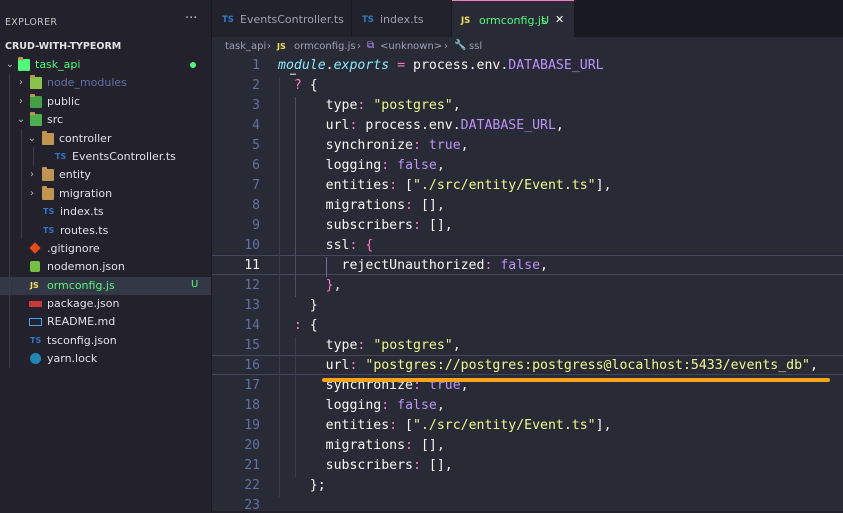  What do you see at coordinates (475, 46) in the screenshot?
I see `breadcrumb-property: ssl` at bounding box center [475, 46].